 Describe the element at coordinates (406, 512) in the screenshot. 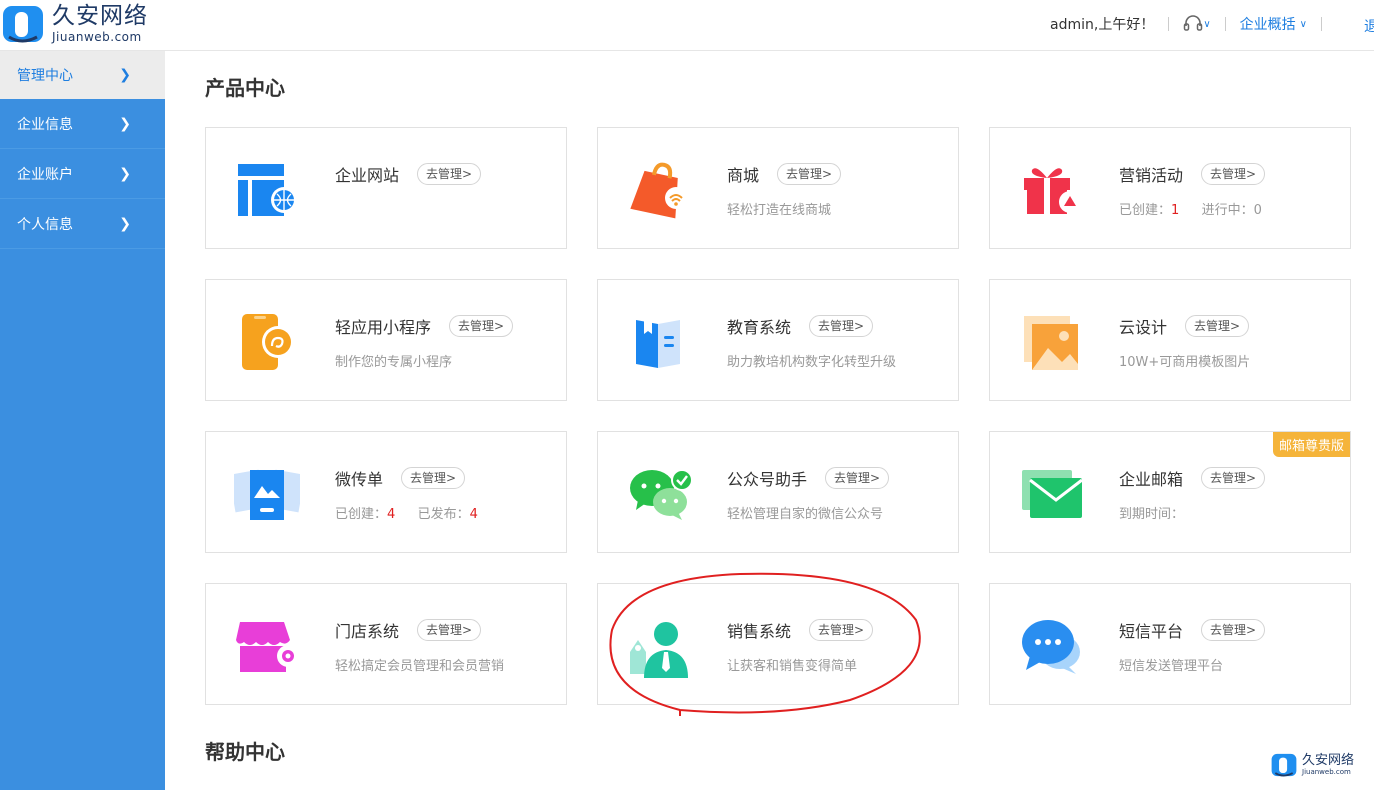

I see `product-stats: 已创建：4 已发布：4` at that location.